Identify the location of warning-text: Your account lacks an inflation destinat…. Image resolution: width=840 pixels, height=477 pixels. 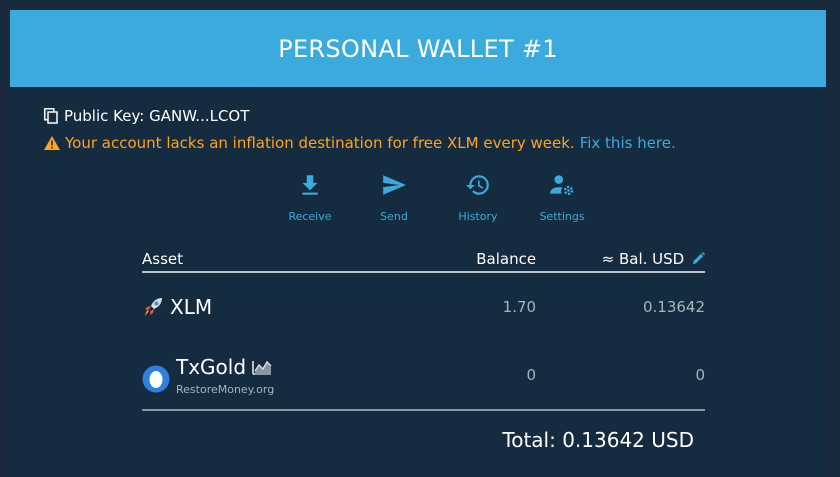
(320, 143).